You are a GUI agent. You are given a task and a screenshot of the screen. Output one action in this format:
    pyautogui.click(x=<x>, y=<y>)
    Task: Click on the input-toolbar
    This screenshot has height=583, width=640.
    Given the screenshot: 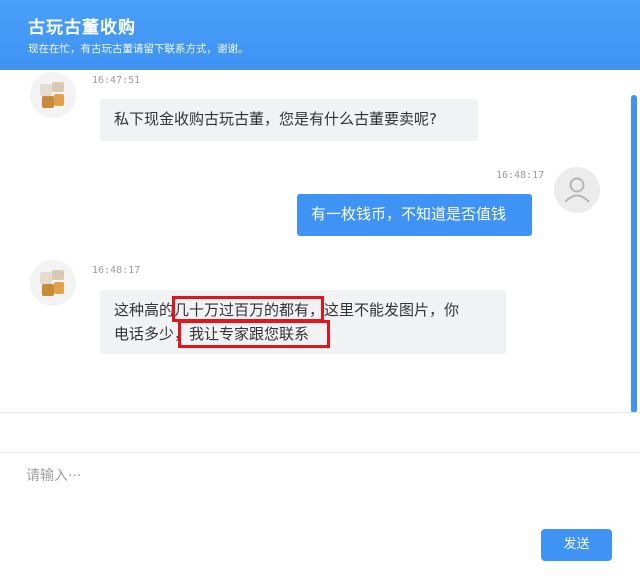 What is the action you would take?
    pyautogui.click(x=320, y=433)
    